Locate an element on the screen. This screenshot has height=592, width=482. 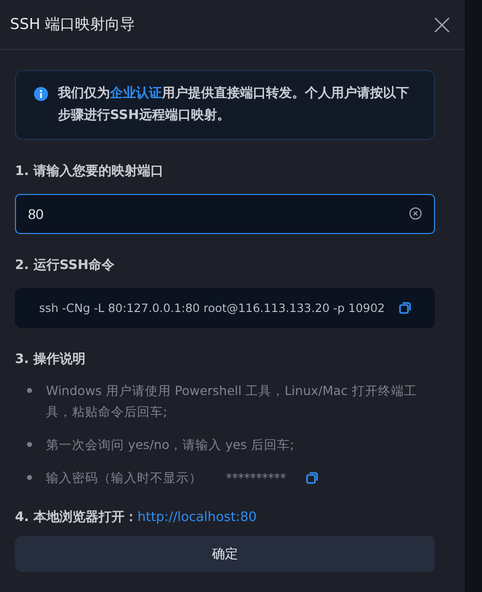
password-mask: ********** is located at coordinates (256, 477).